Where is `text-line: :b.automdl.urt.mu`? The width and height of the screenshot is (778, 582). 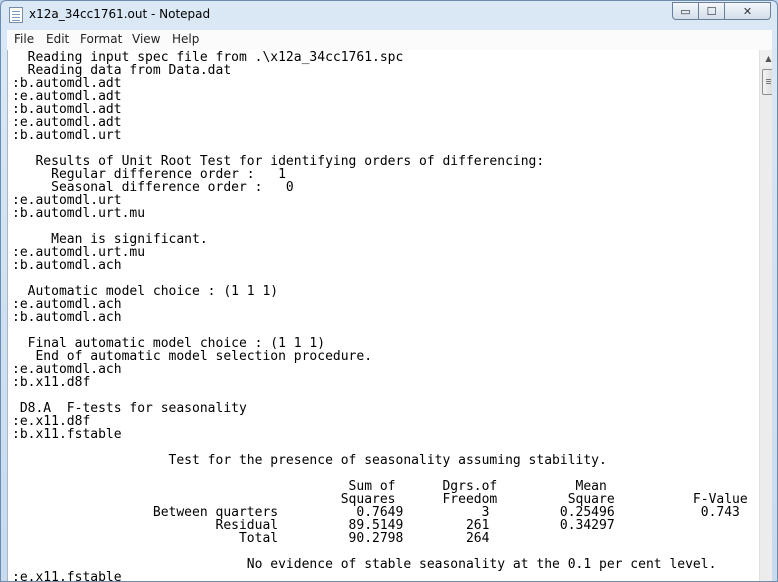 text-line: :b.automdl.urt.mu is located at coordinates (79, 213).